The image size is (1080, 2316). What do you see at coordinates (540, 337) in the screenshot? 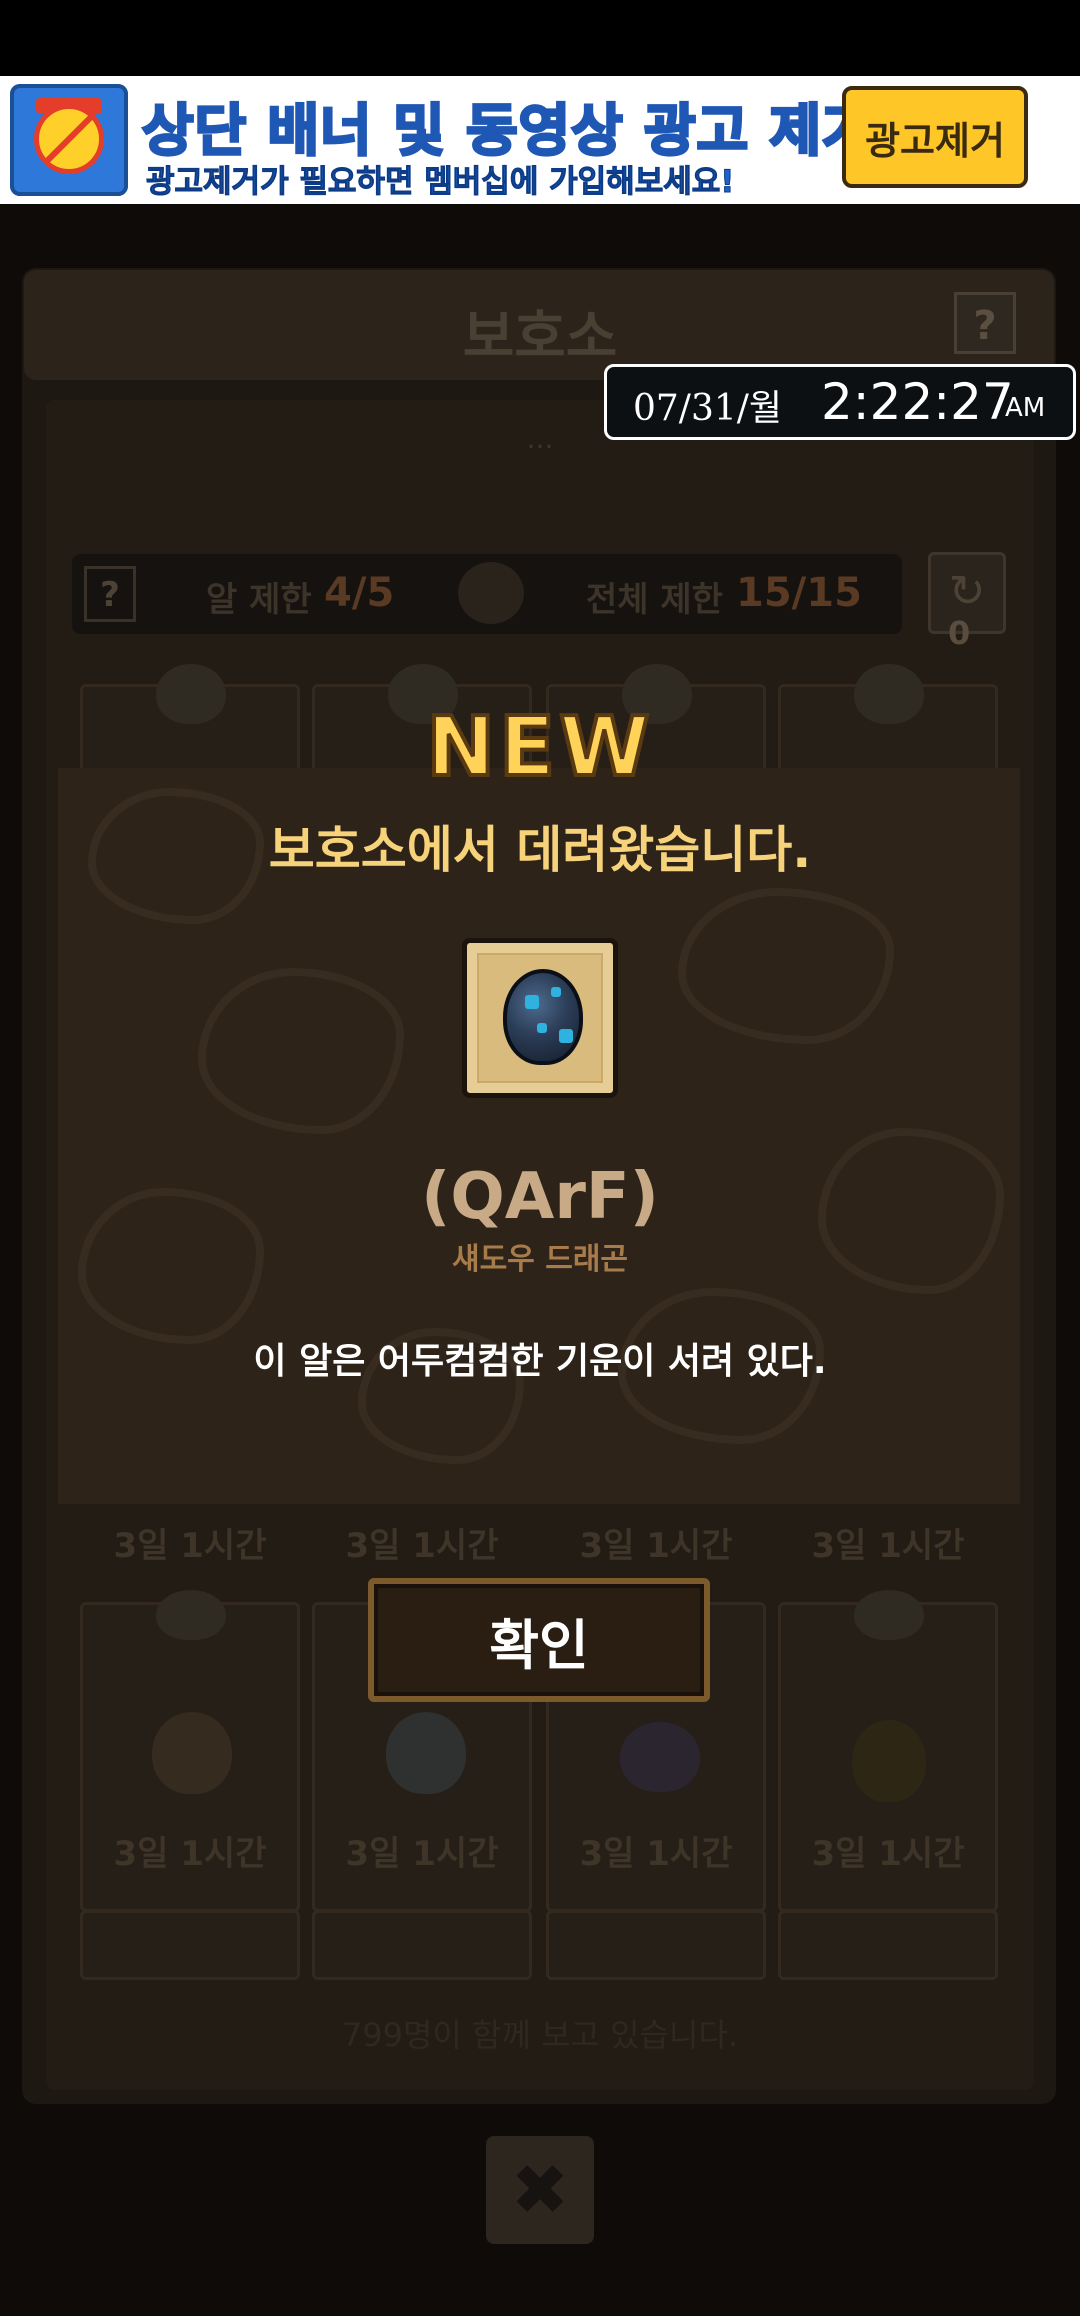
I see `page-title: 보호소` at bounding box center [540, 337].